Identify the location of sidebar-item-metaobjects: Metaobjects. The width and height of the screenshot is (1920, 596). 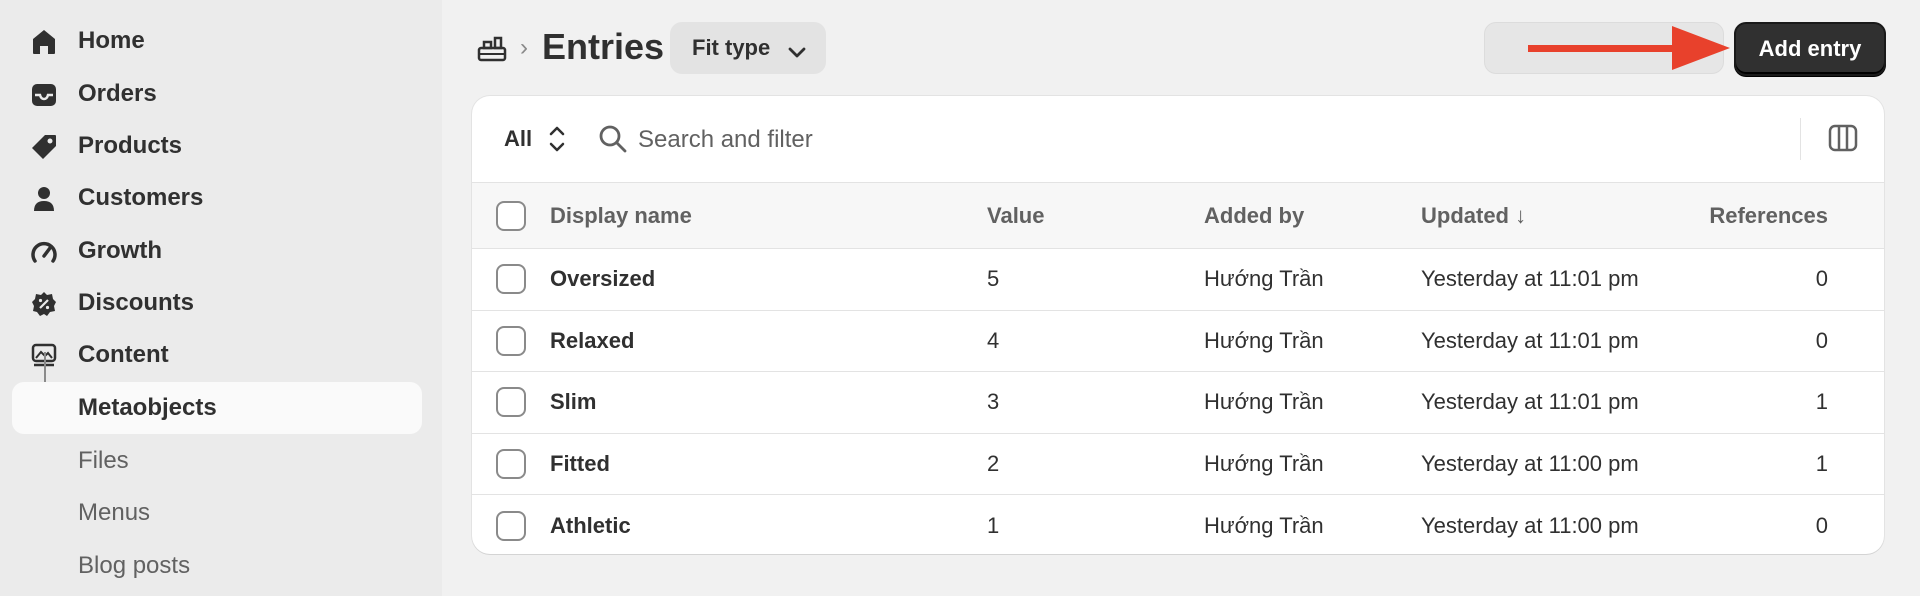
(217, 408).